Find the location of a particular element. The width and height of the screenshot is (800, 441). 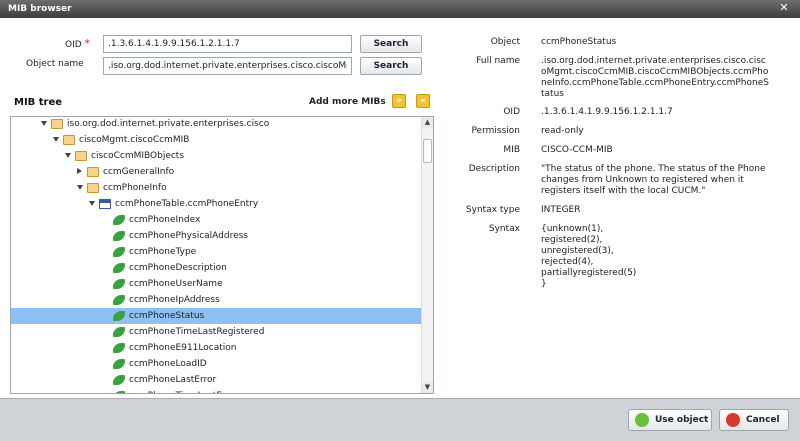

tree-node-label: ccmPhoneStatus is located at coordinates (167, 316).